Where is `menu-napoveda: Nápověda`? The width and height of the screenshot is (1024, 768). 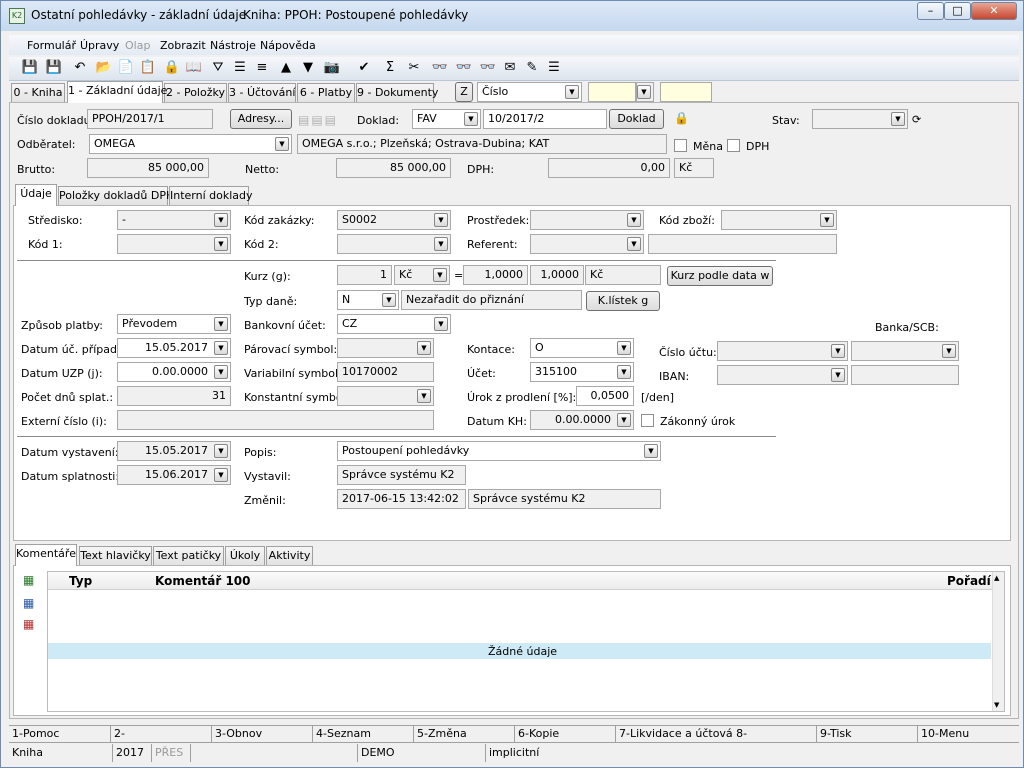
menu-napoveda: Nápověda is located at coordinates (288, 45).